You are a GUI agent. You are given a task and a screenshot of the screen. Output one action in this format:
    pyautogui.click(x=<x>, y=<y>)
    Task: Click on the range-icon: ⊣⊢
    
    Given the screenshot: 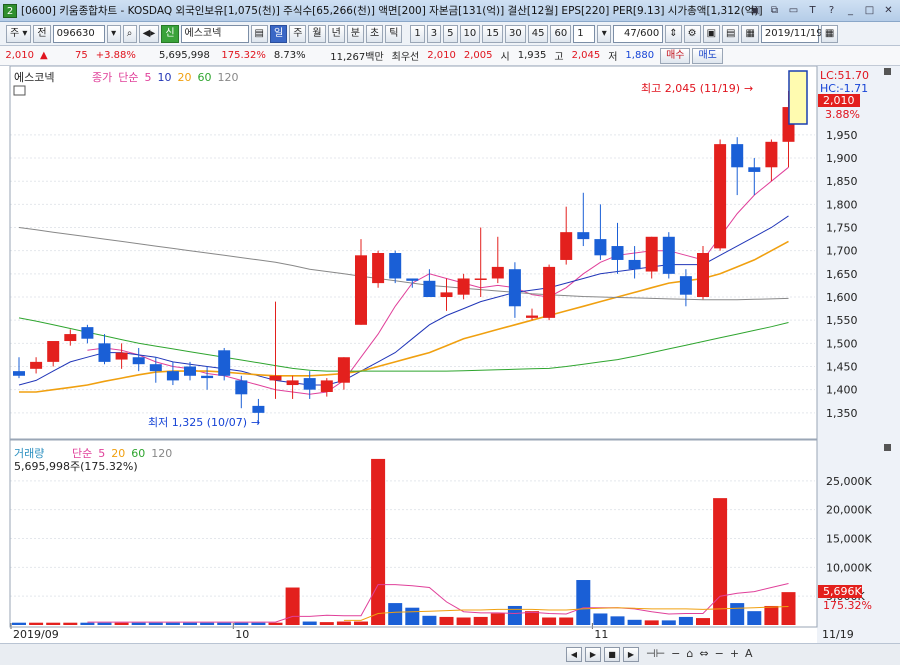 What is the action you would take?
    pyautogui.click(x=655, y=653)
    